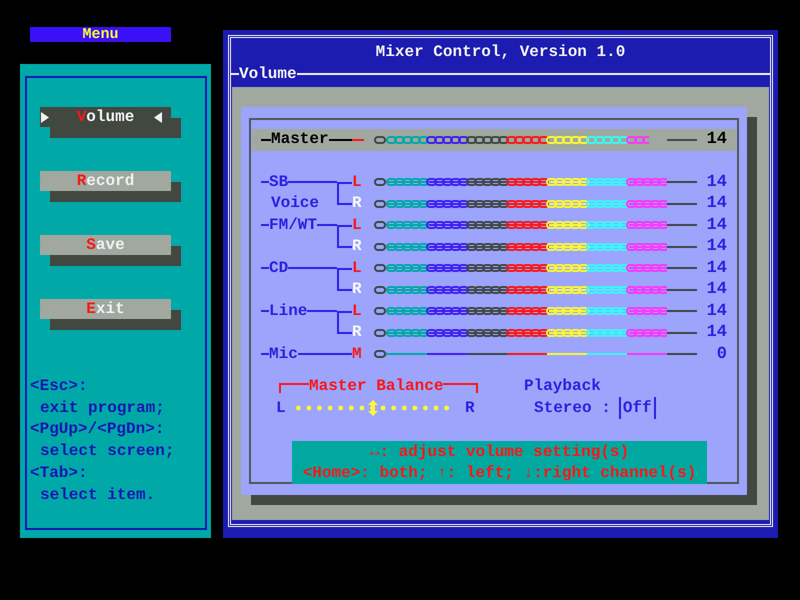 Image resolution: width=800 pixels, height=600 pixels. What do you see at coordinates (97, 495) in the screenshot?
I see `help-text: select item.` at bounding box center [97, 495].